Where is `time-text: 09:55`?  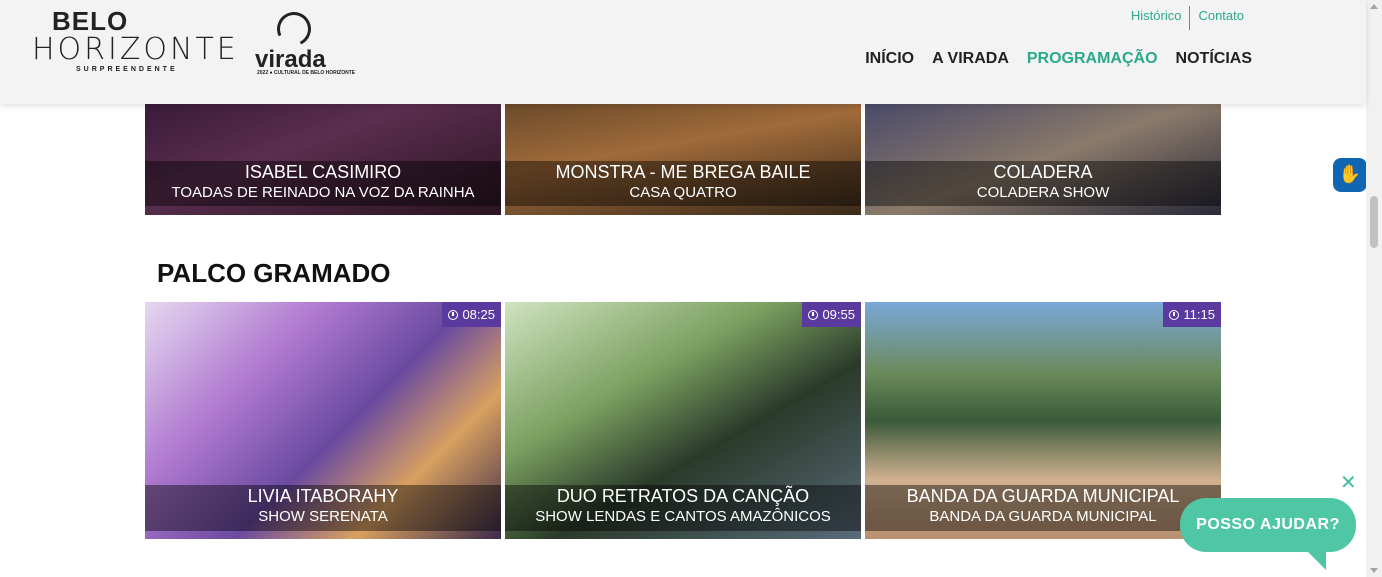 time-text: 09:55 is located at coordinates (838, 314).